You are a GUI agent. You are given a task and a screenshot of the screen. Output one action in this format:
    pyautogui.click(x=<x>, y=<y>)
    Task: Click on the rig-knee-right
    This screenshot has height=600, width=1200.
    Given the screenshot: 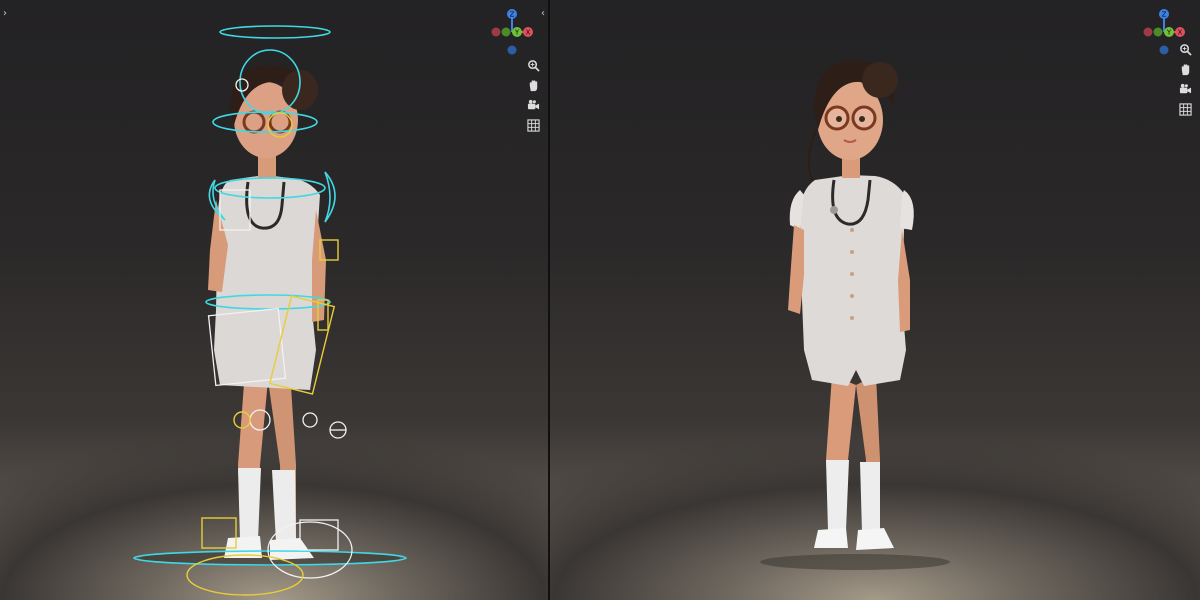 What is the action you would take?
    pyautogui.click(x=310, y=420)
    